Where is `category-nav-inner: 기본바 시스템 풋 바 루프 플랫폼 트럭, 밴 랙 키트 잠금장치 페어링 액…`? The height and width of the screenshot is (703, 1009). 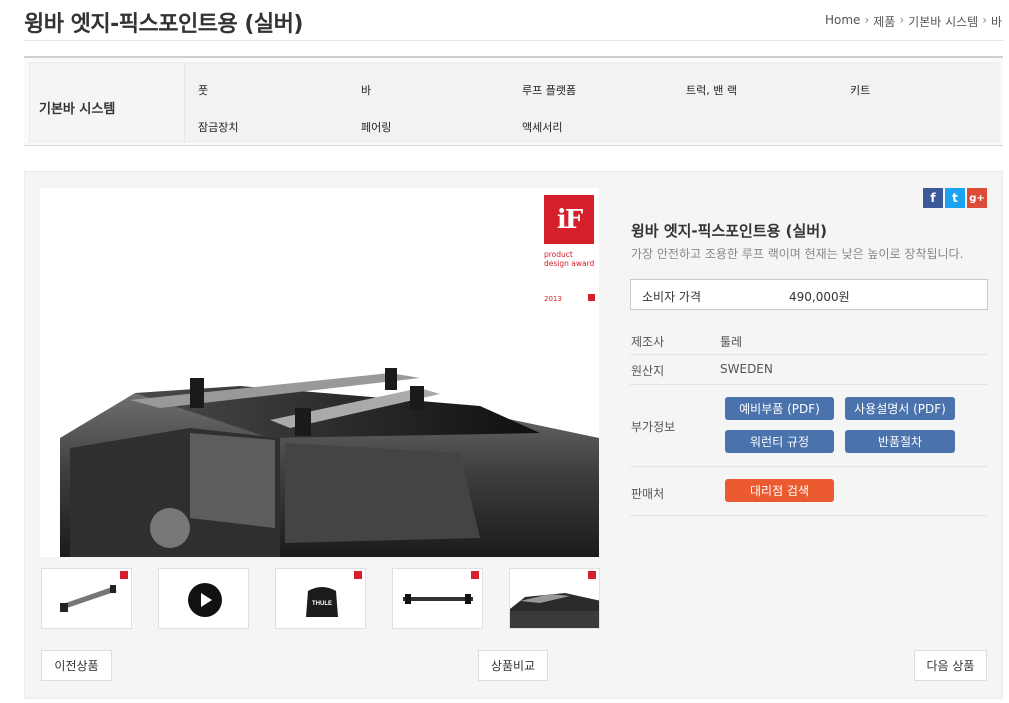
category-nav-inner: 기본바 시스템 풋 바 루프 플랫폼 트럭, 밴 랙 키트 잠금장치 페어링 액… is located at coordinates (514, 102).